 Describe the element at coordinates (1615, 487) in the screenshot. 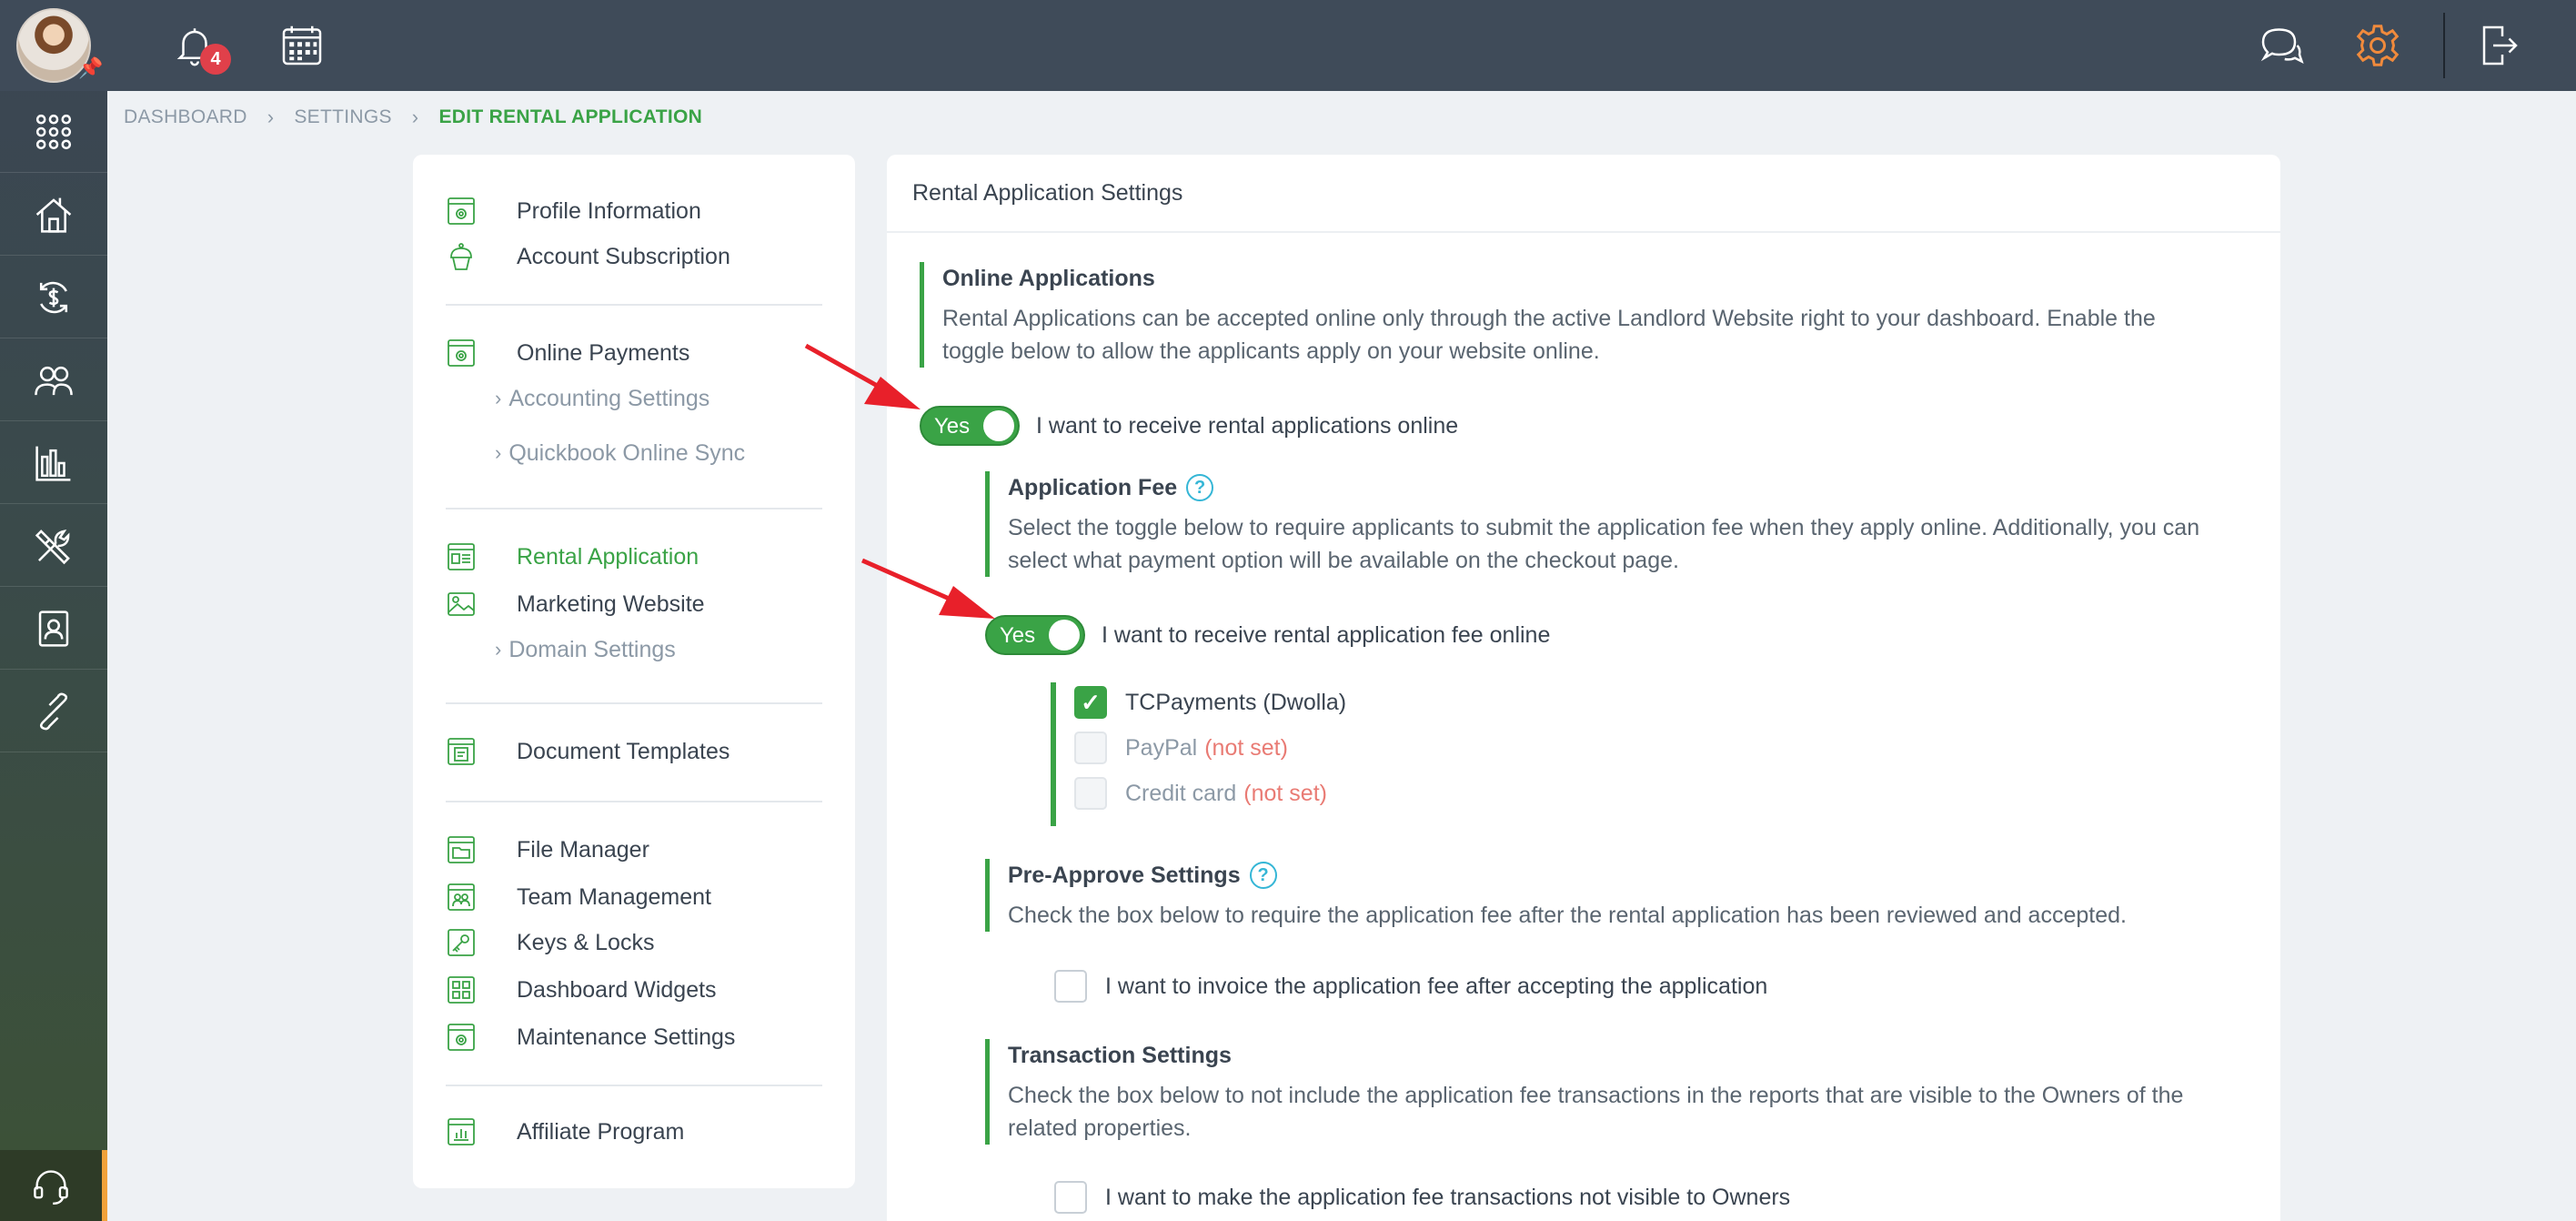

I see `application-fee-title: Application Fee ?` at that location.